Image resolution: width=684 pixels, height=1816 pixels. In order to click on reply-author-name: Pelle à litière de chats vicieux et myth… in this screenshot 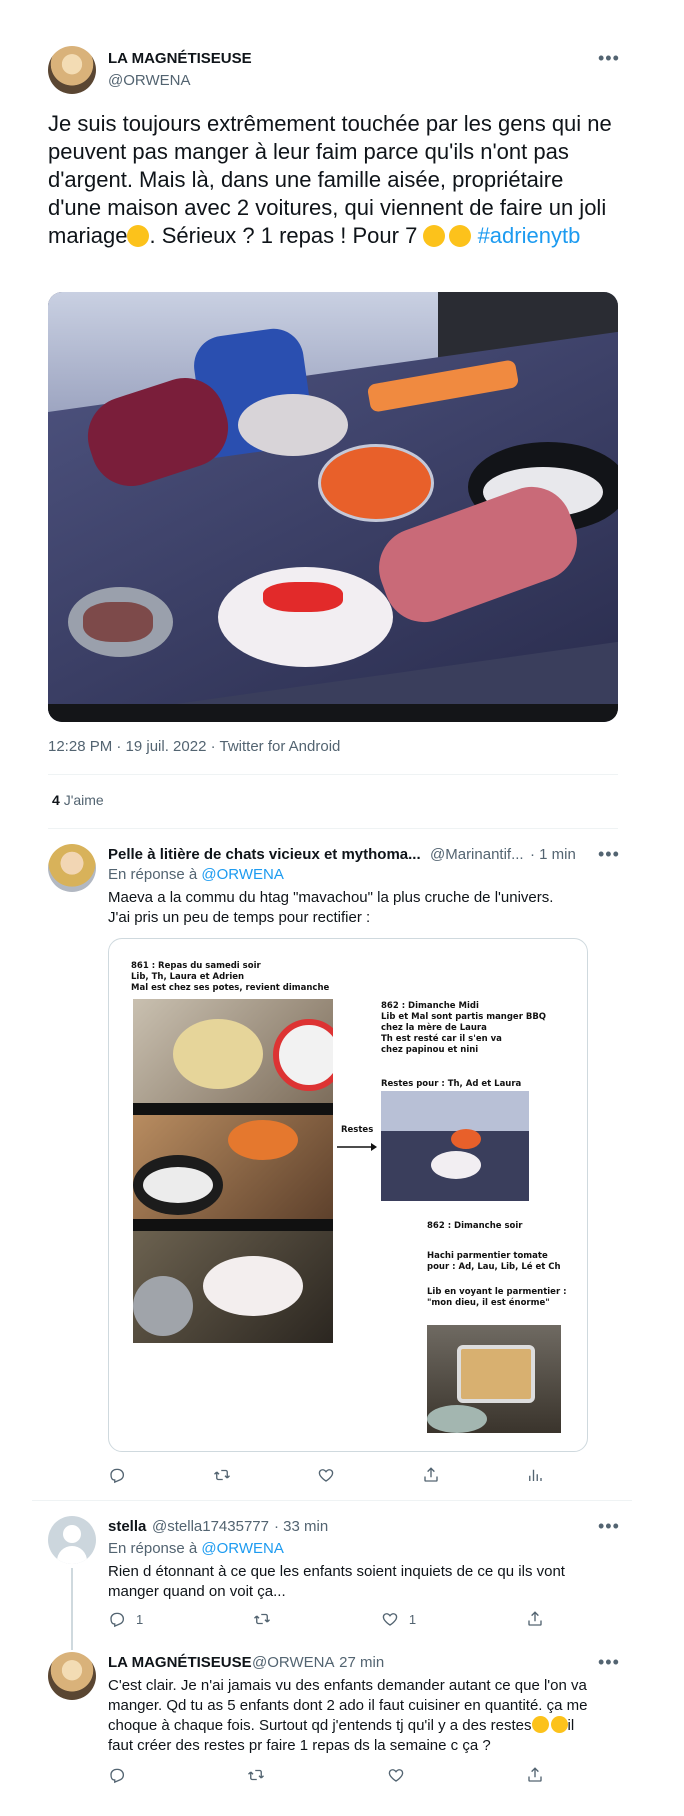, I will do `click(264, 854)`.